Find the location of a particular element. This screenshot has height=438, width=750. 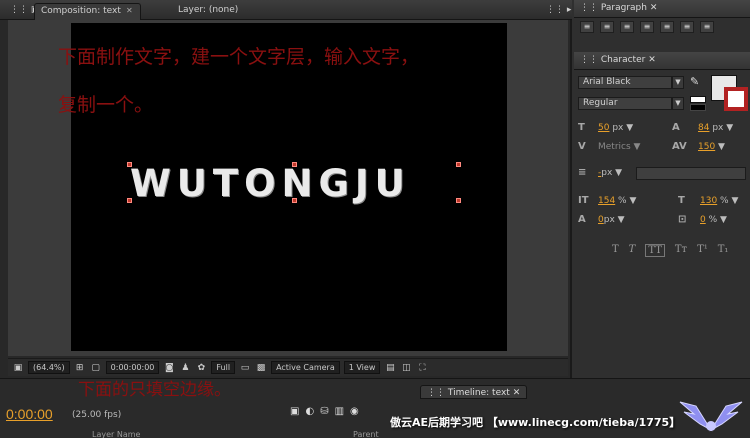

kerning-field: Metrics ▼ is located at coordinates (619, 147).